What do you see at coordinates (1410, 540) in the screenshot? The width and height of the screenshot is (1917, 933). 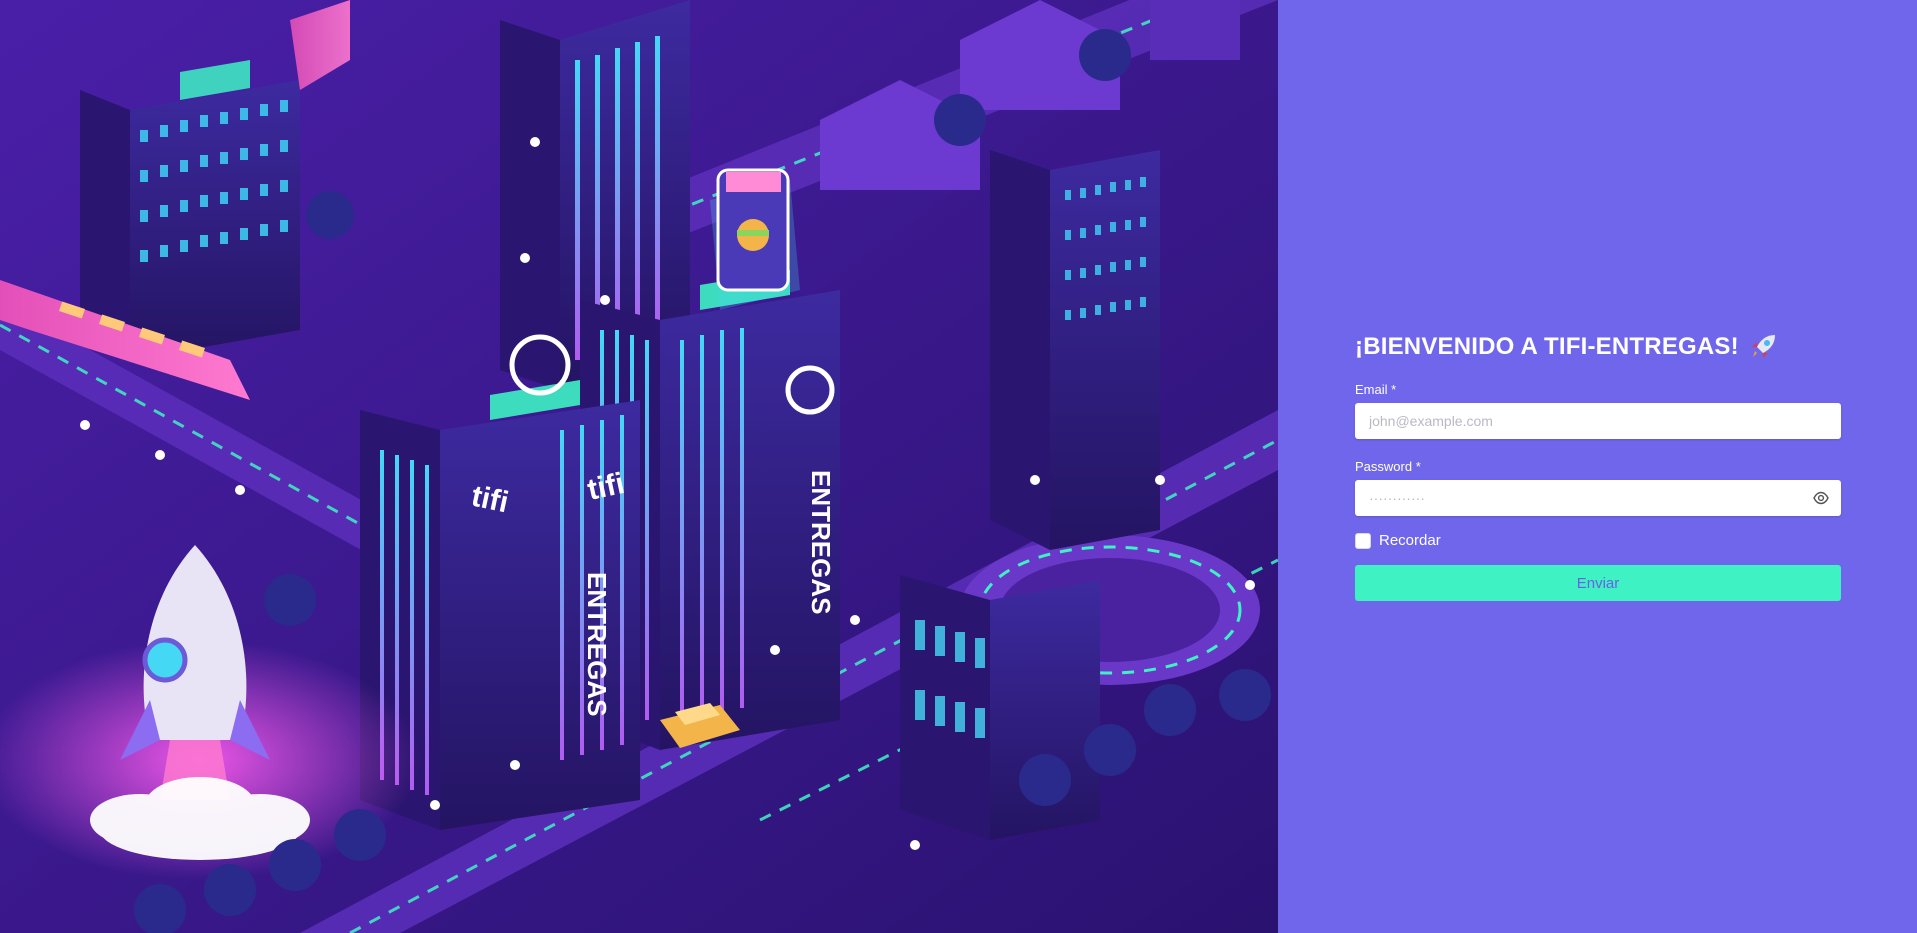 I see `remember-label: Recordar` at bounding box center [1410, 540].